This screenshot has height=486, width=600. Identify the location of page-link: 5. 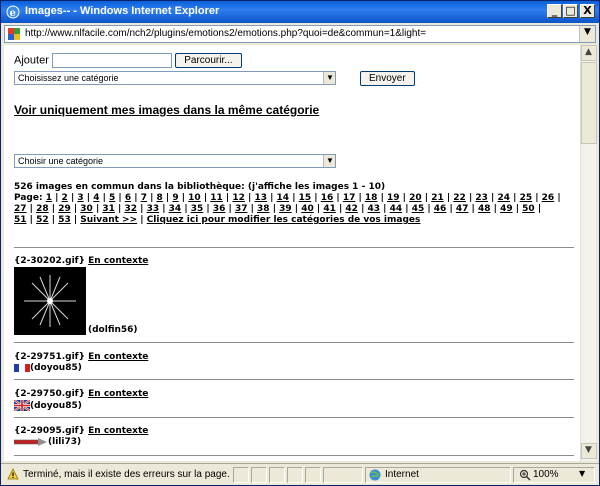
(112, 198).